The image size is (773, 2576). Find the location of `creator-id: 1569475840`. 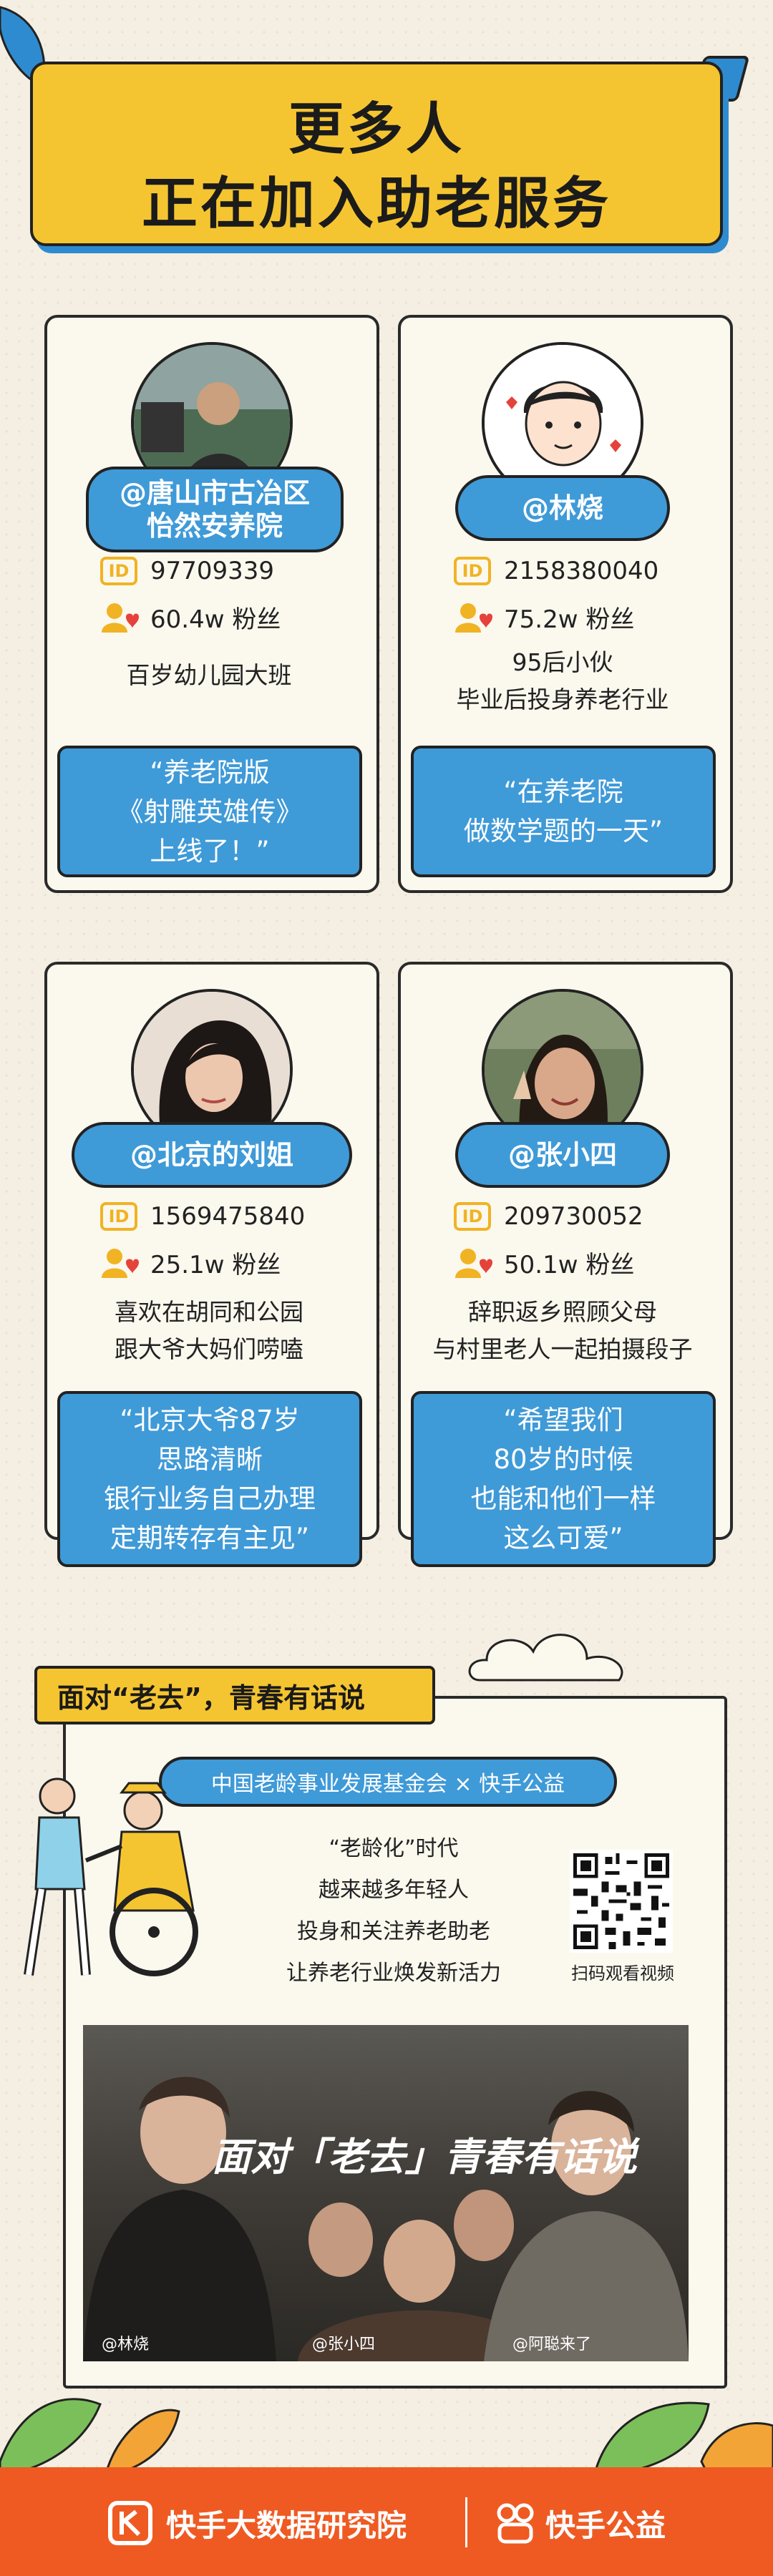

creator-id: 1569475840 is located at coordinates (228, 1216).